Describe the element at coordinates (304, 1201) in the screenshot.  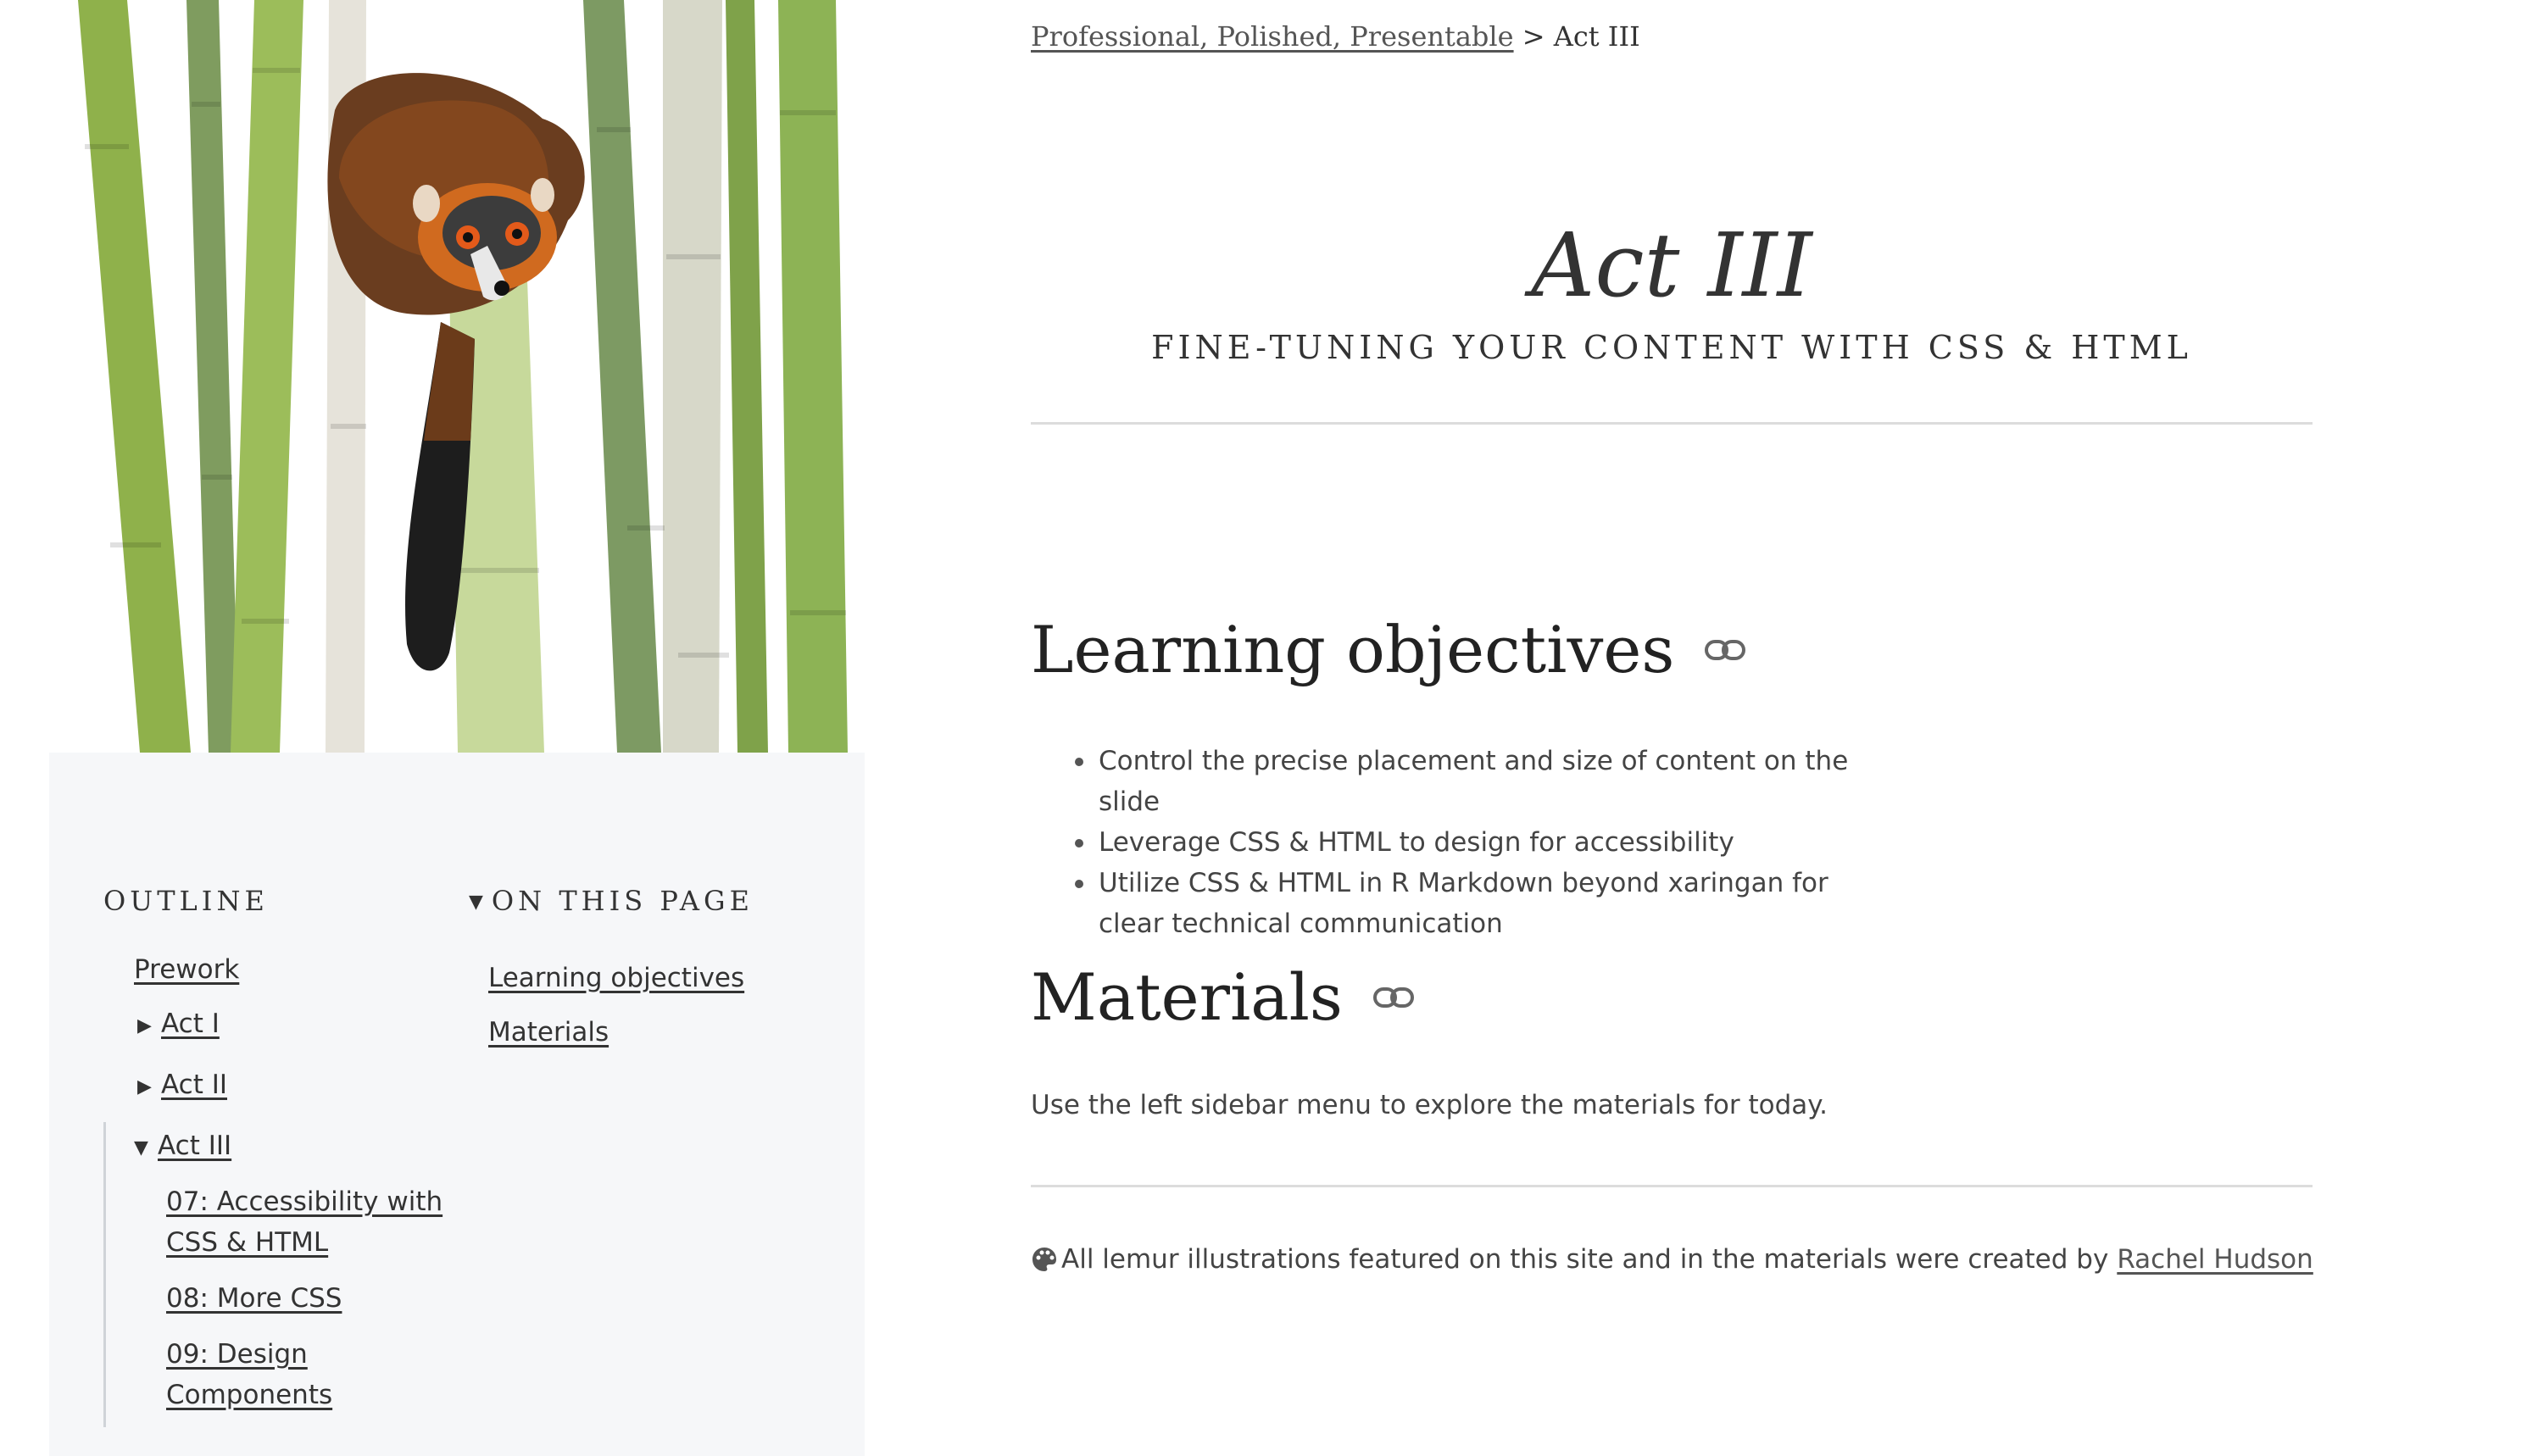
I see `outline-link-07-line1: 07: Accessibility with` at that location.